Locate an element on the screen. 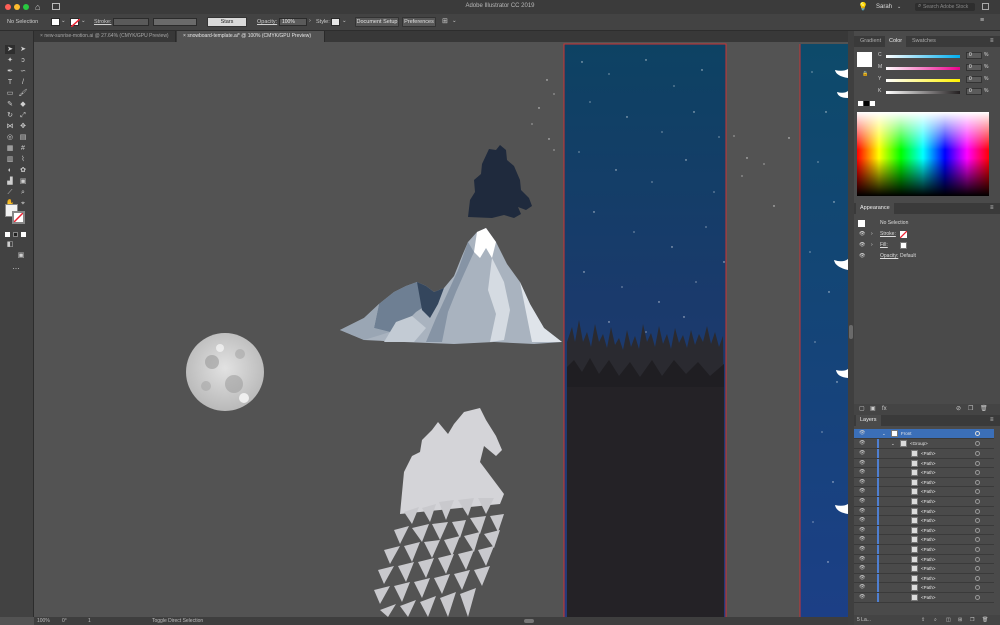  locate-object-icon: ⌕ is located at coordinates (935, 620).